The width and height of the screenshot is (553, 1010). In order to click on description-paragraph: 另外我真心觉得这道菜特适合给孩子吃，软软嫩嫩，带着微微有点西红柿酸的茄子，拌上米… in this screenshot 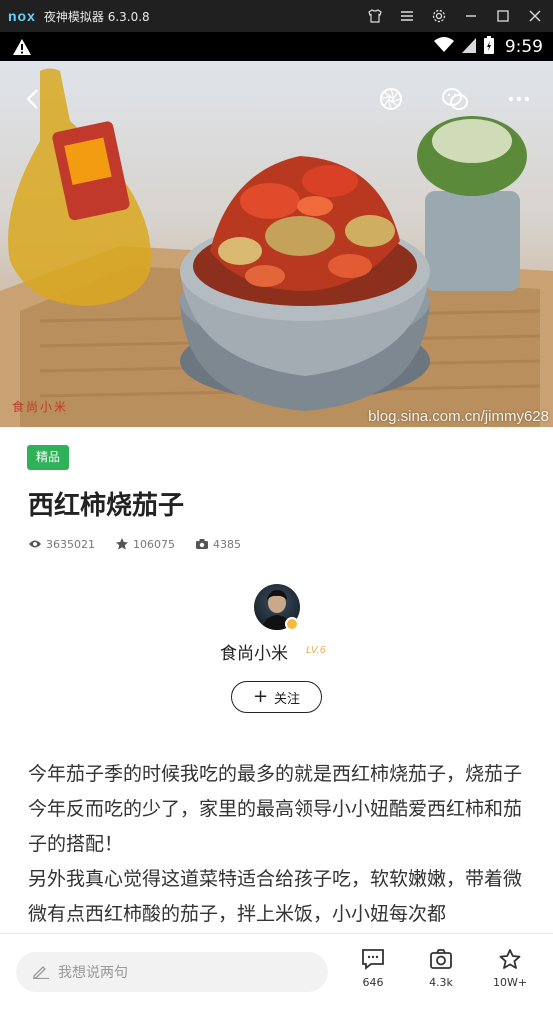, I will do `click(275, 896)`.